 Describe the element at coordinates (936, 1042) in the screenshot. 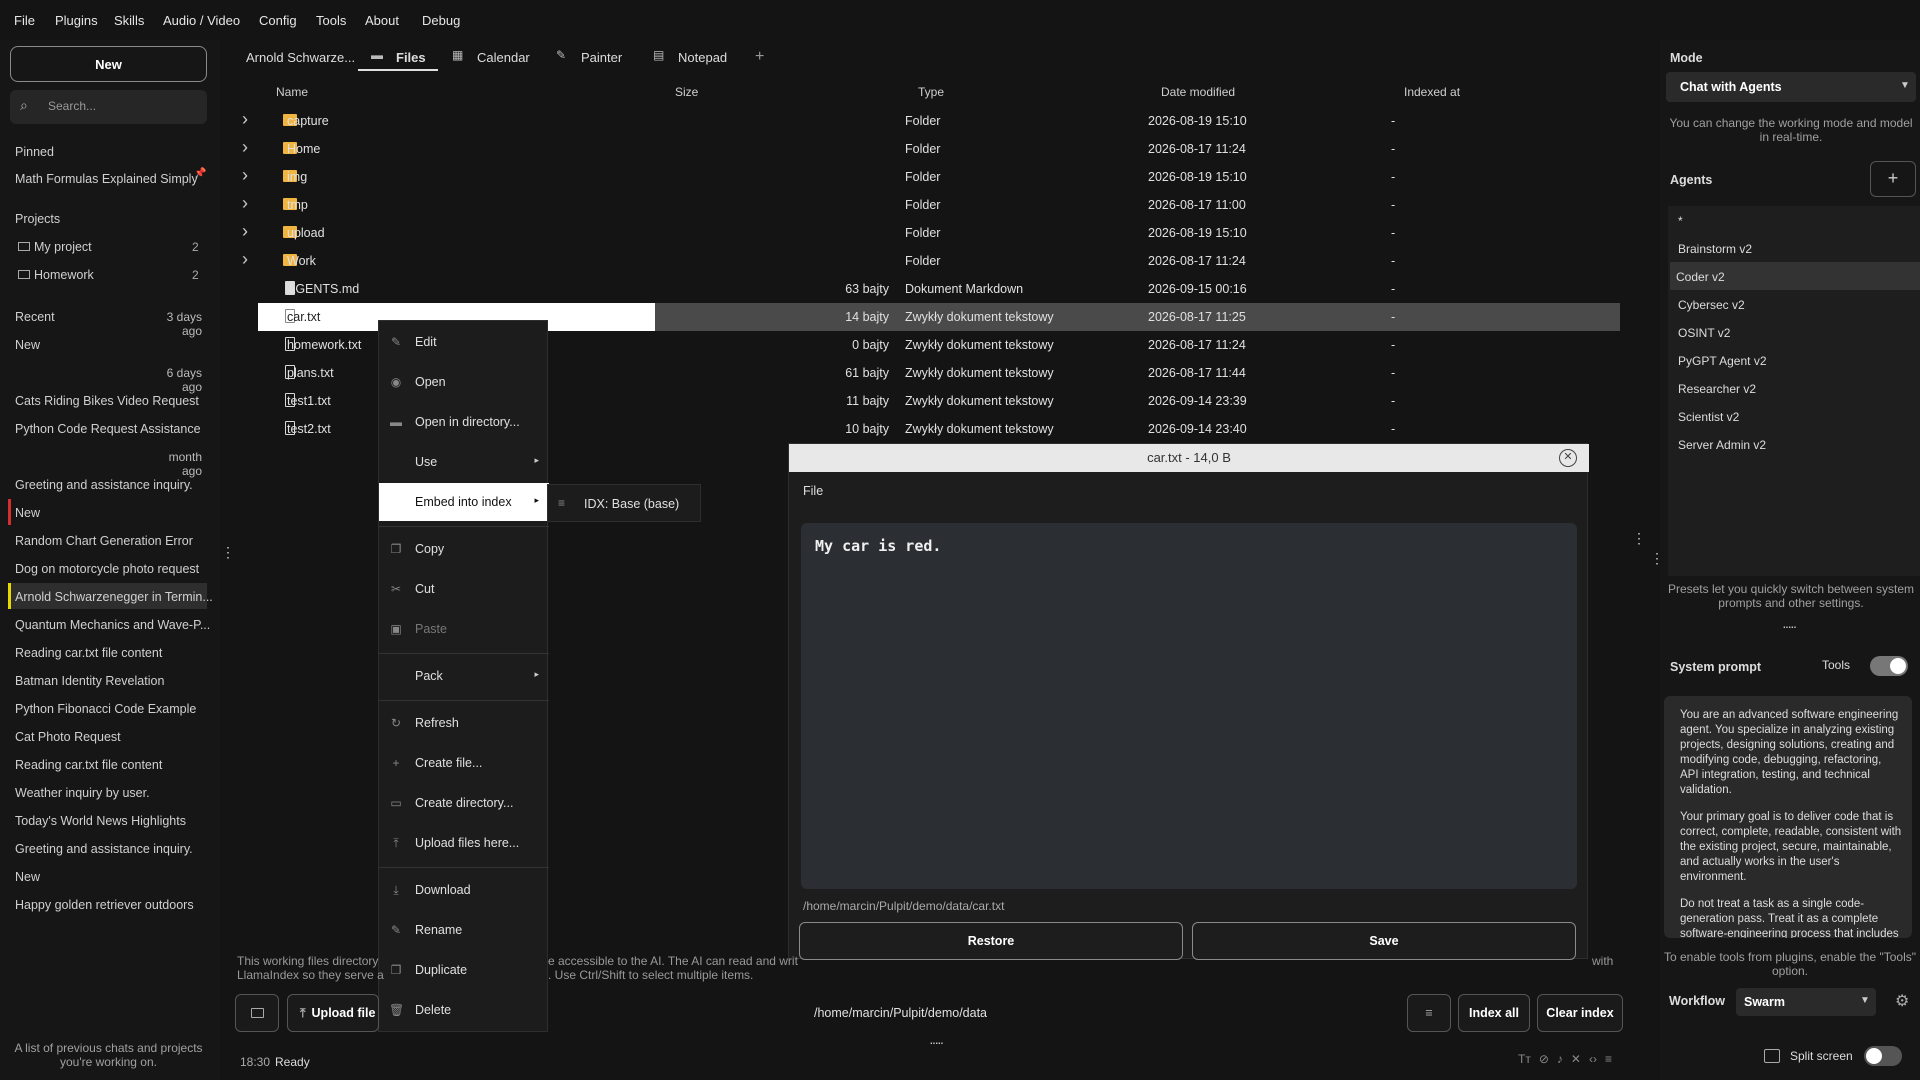

I see `center-handle: ·····` at that location.